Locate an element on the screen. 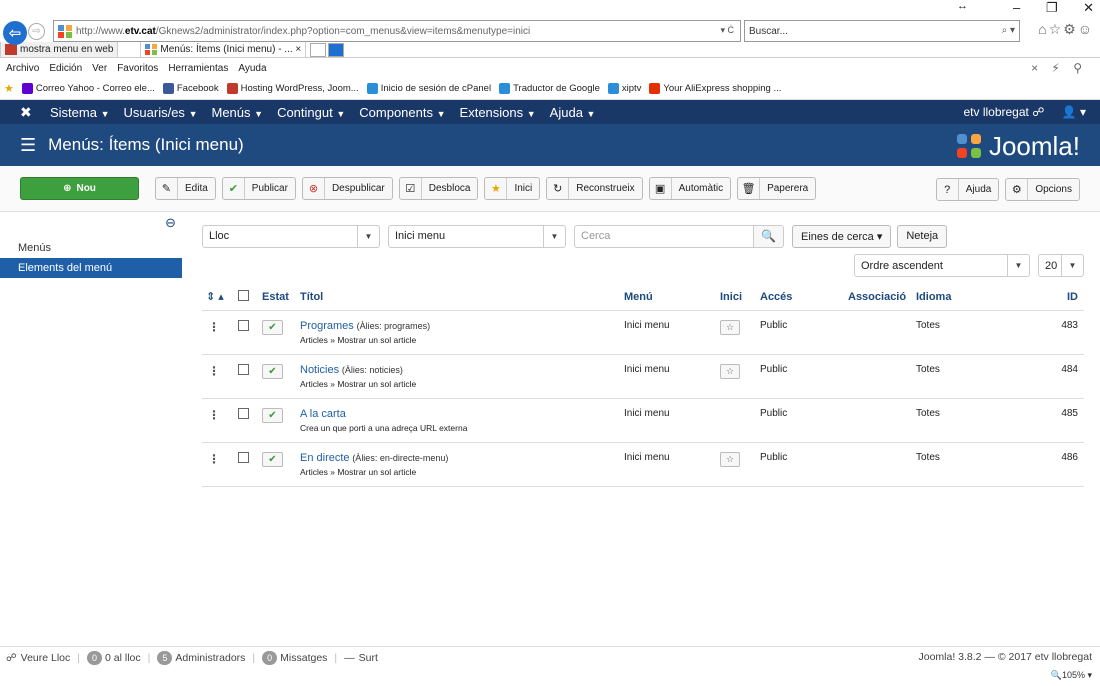 Image resolution: width=1100 pixels, height=686 pixels. settings-gear-icon: ⚙ is located at coordinates (1070, 29).